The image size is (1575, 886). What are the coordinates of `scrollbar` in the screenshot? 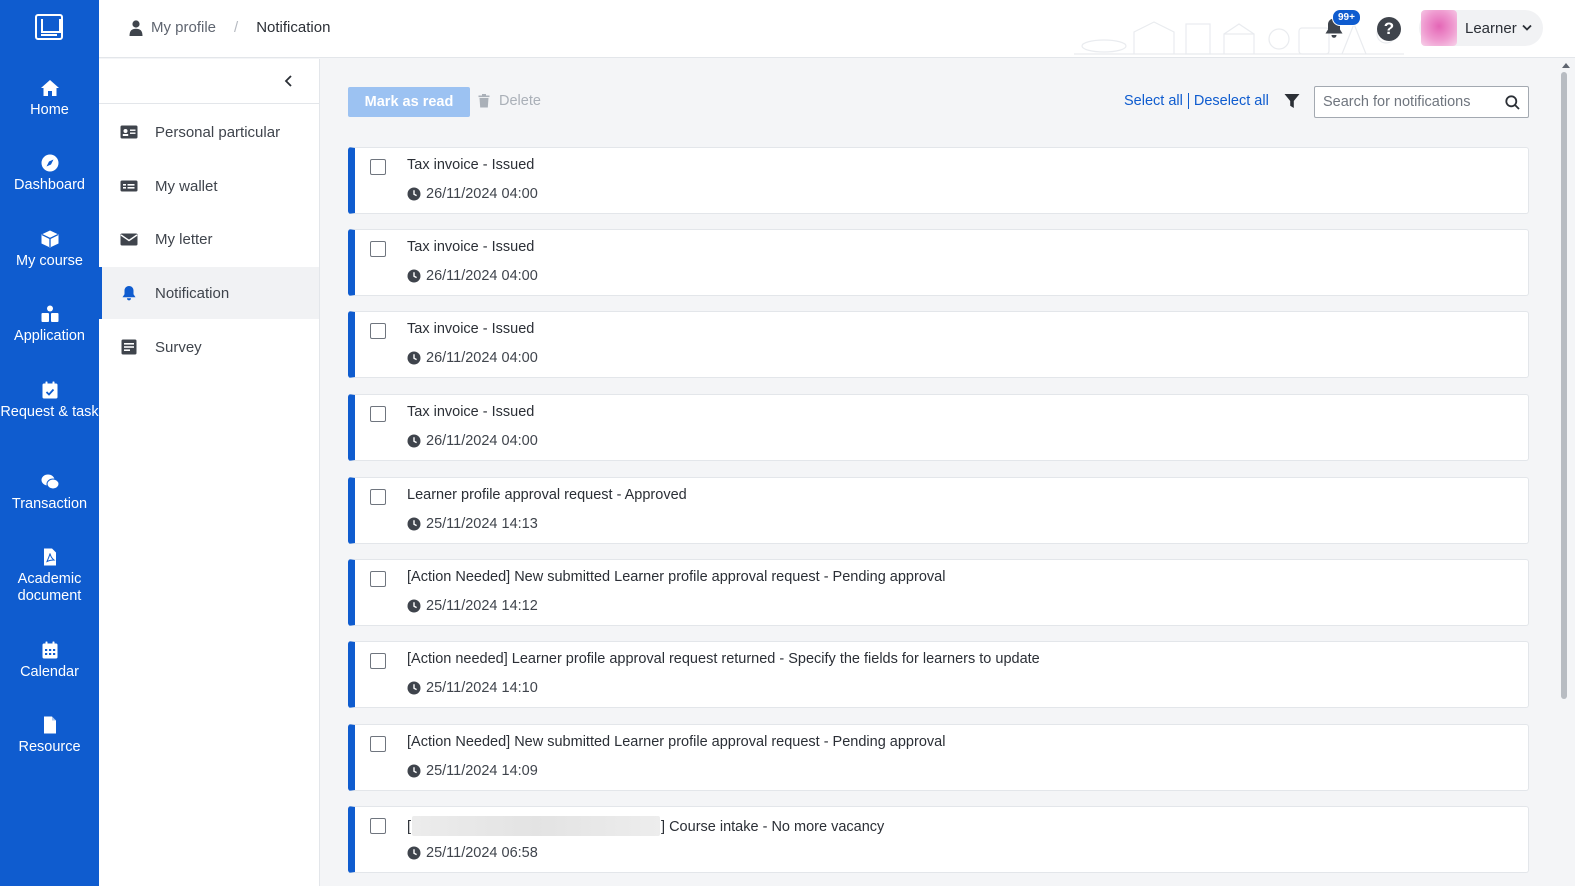 It's located at (1566, 472).